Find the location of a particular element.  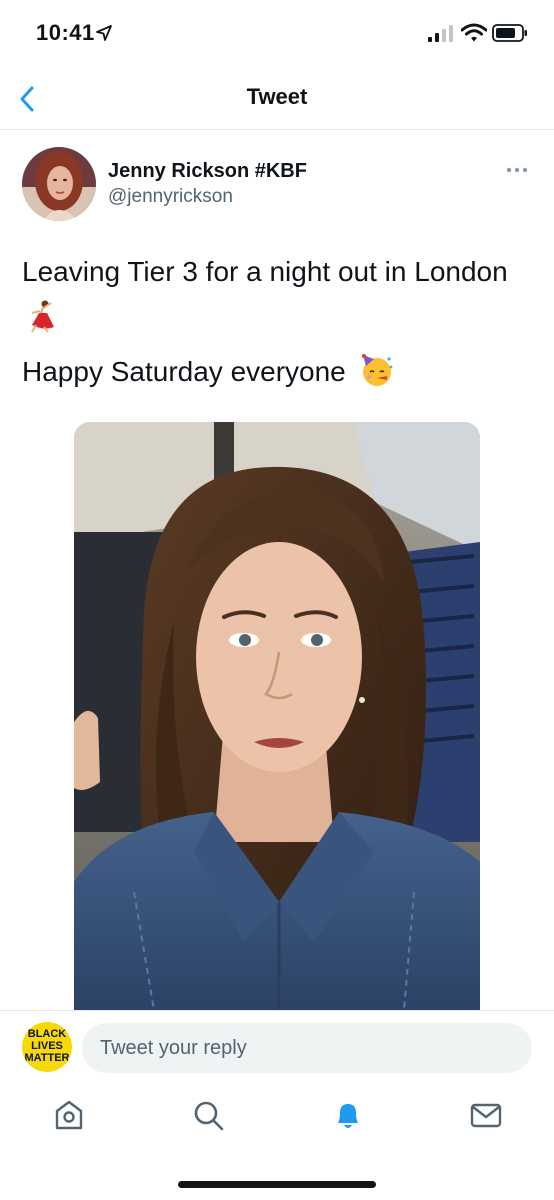

more-horizontal-icon is located at coordinates (517, 170).